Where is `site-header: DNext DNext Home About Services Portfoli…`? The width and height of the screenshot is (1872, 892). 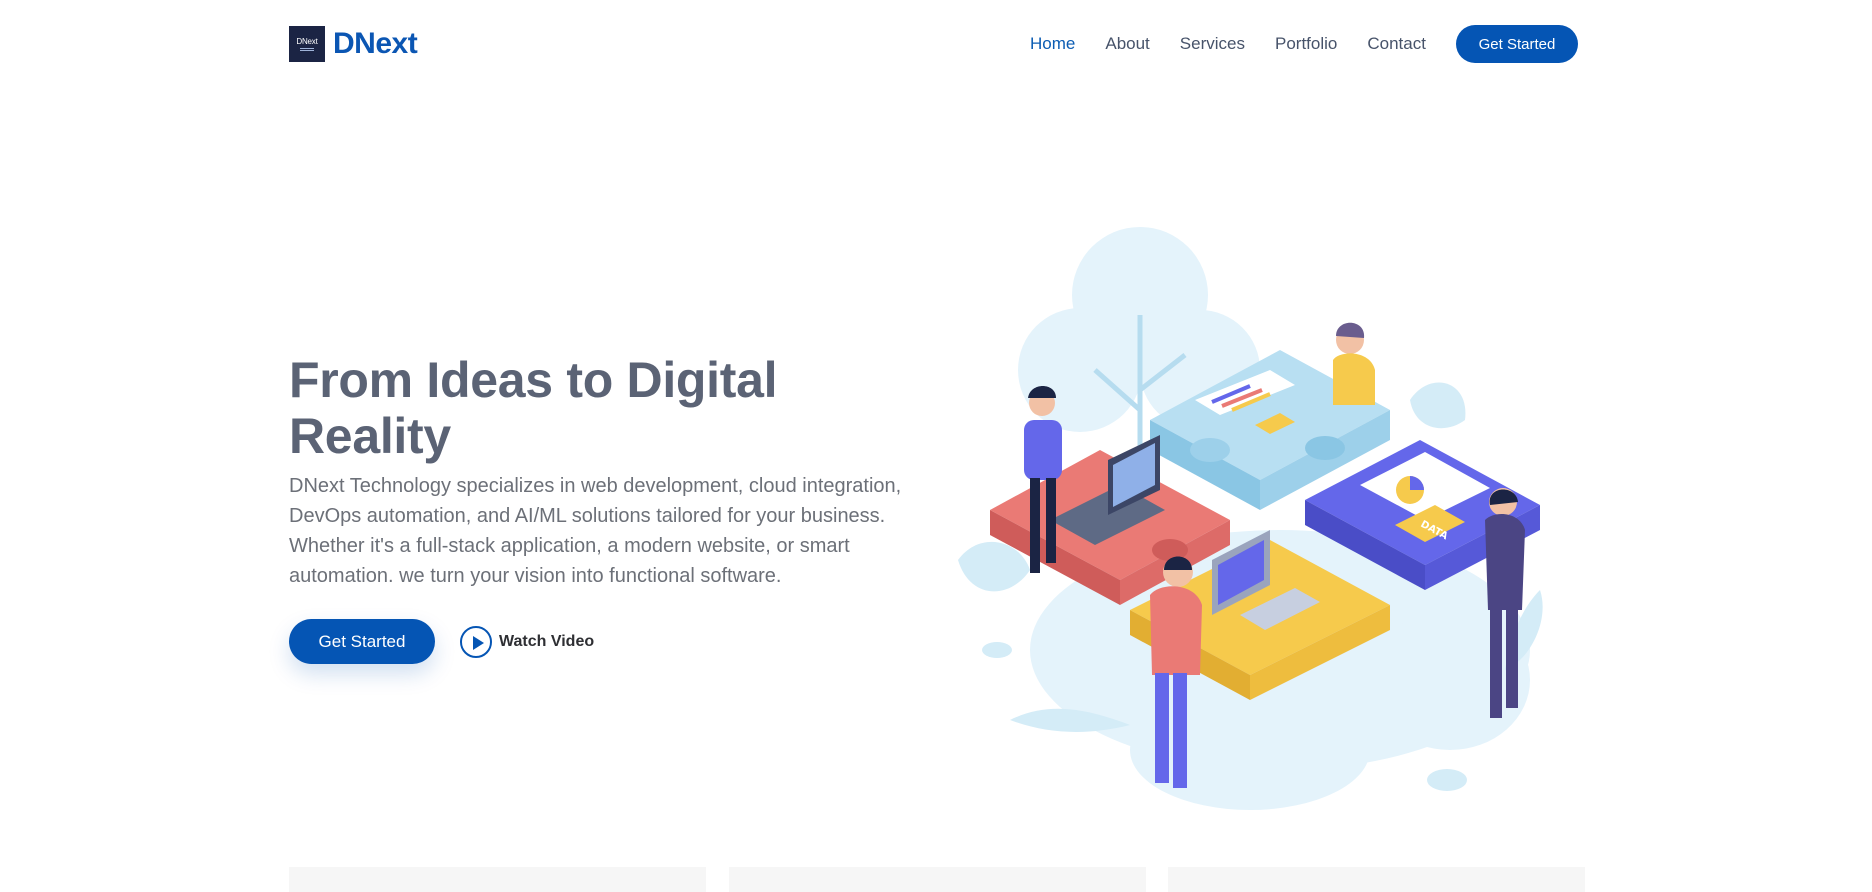
site-header: DNext DNext Home About Services Portfoli… is located at coordinates (936, 44).